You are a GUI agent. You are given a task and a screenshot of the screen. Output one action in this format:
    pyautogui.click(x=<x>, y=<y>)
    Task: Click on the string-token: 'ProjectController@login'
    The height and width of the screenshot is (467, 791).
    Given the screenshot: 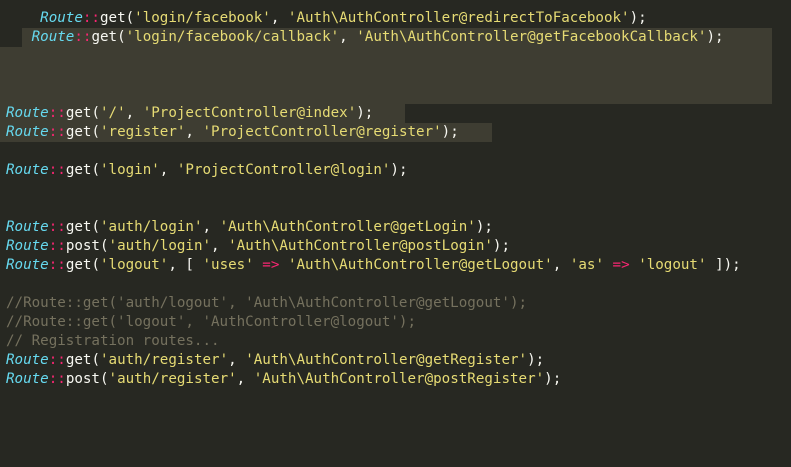 What is the action you would take?
    pyautogui.click(x=283, y=170)
    